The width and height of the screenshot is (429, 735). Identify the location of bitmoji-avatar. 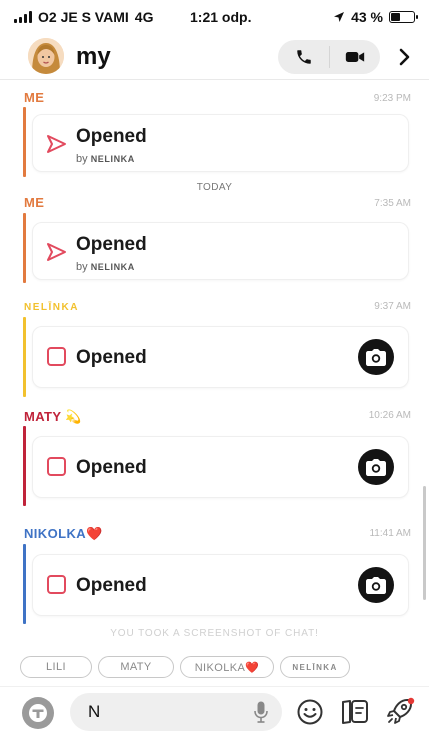
(46, 56).